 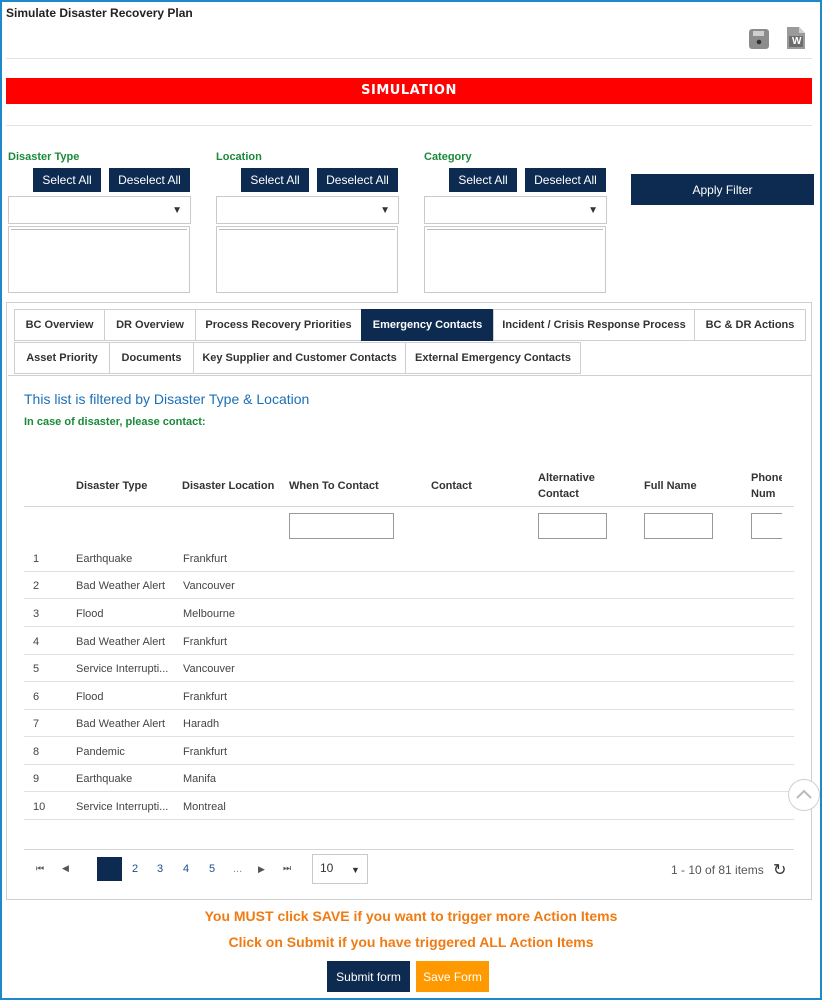 What do you see at coordinates (36, 724) in the screenshot?
I see `row-number: 7` at bounding box center [36, 724].